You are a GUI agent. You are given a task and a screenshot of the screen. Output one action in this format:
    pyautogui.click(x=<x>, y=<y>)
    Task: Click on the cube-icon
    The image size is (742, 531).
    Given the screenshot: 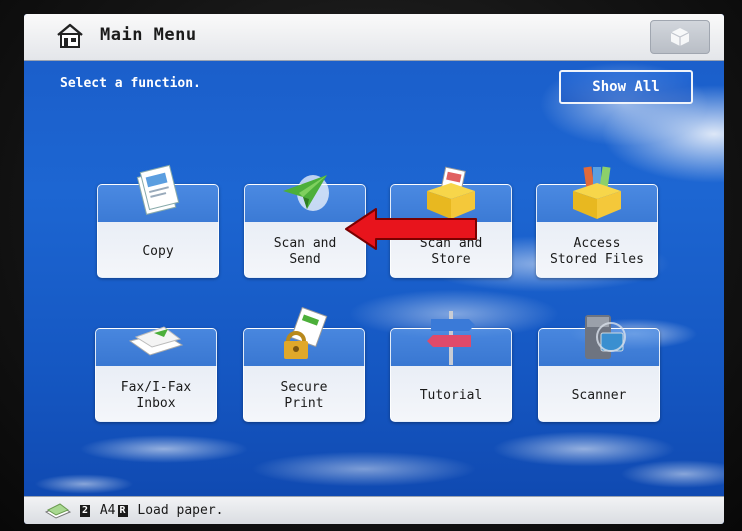 What is the action you would take?
    pyautogui.click(x=680, y=37)
    